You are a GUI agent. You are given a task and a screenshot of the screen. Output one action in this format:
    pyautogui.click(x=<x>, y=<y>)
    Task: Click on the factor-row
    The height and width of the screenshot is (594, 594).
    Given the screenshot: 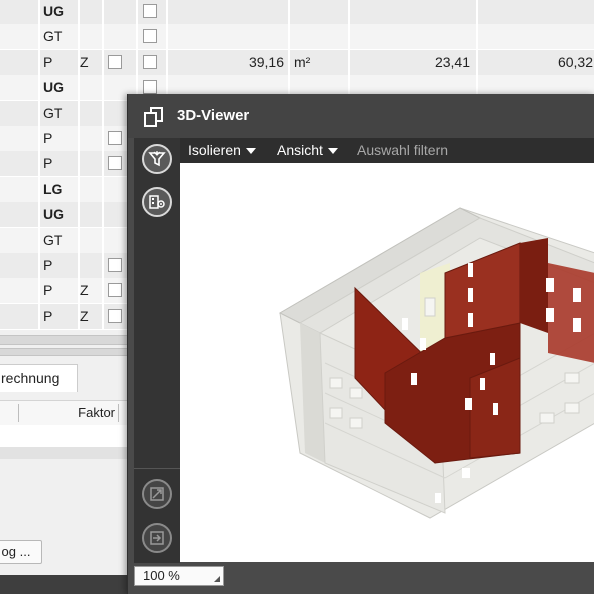 What is the action you would take?
    pyautogui.click(x=65, y=436)
    